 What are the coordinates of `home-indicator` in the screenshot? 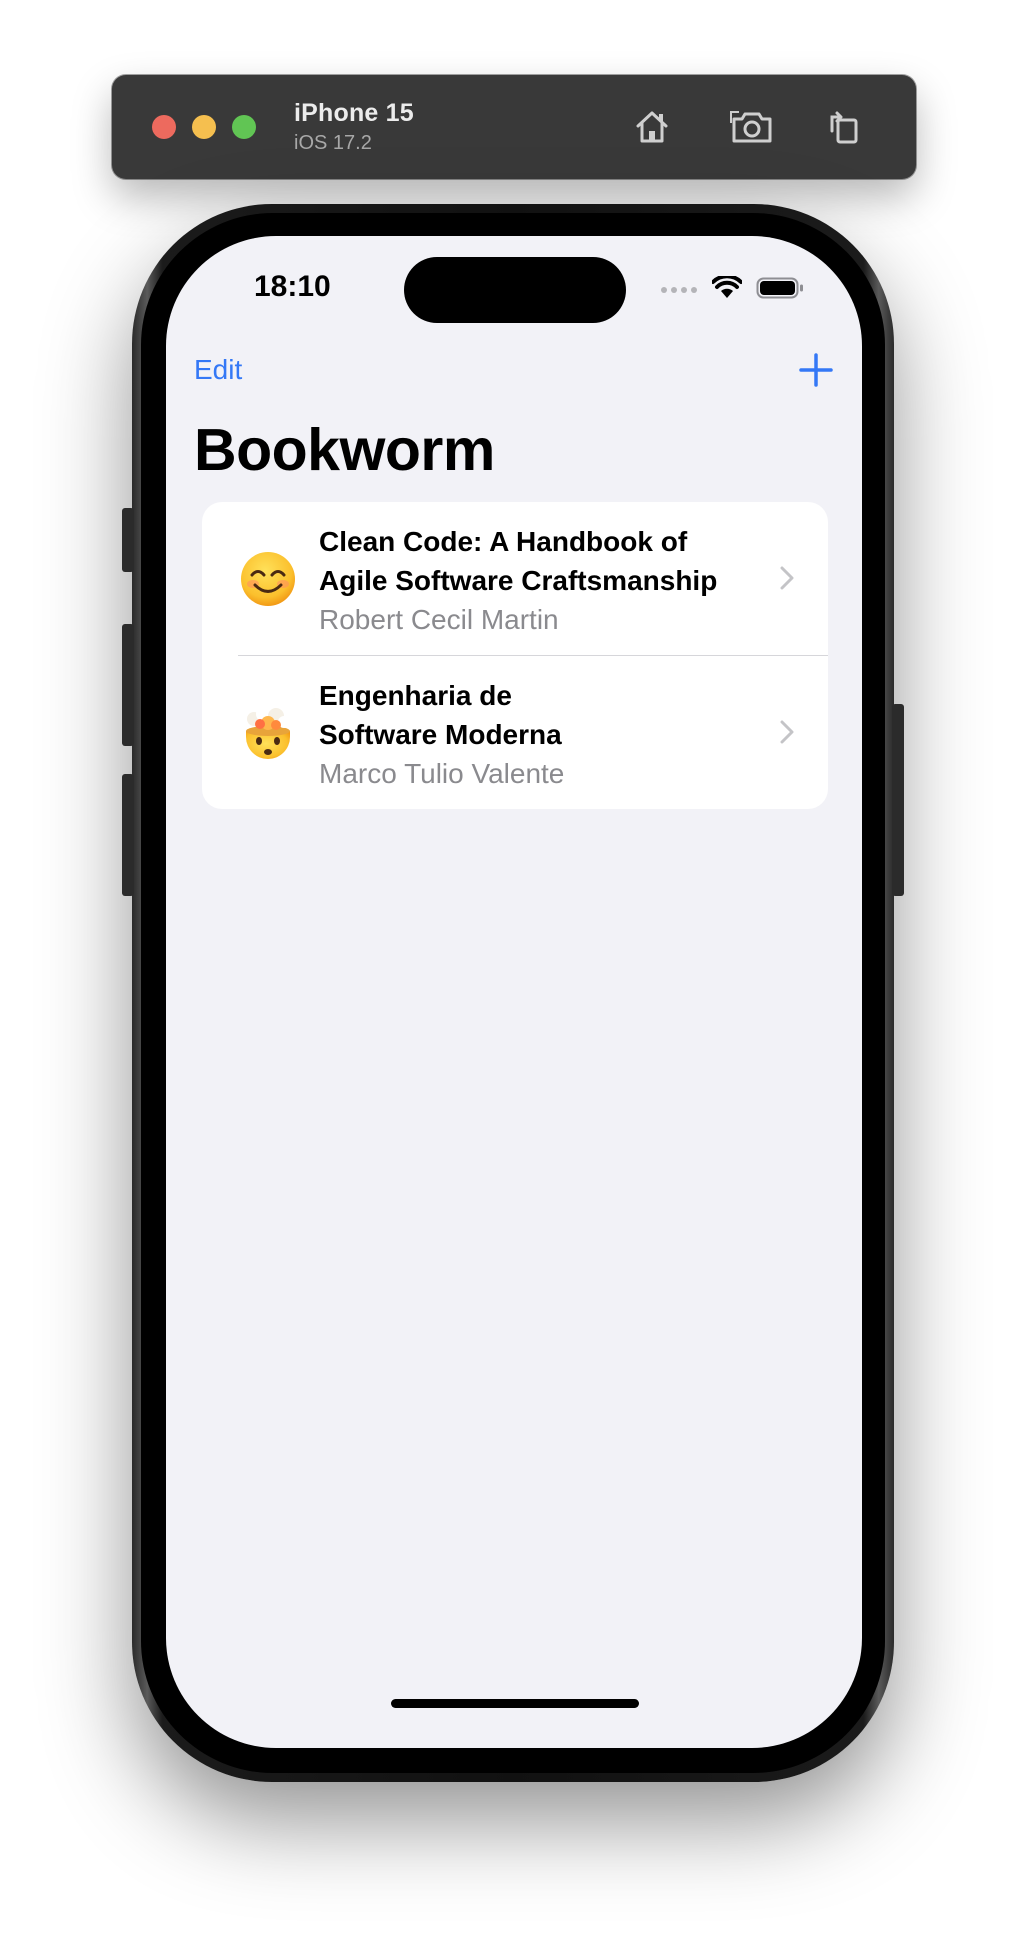 It's located at (515, 1703).